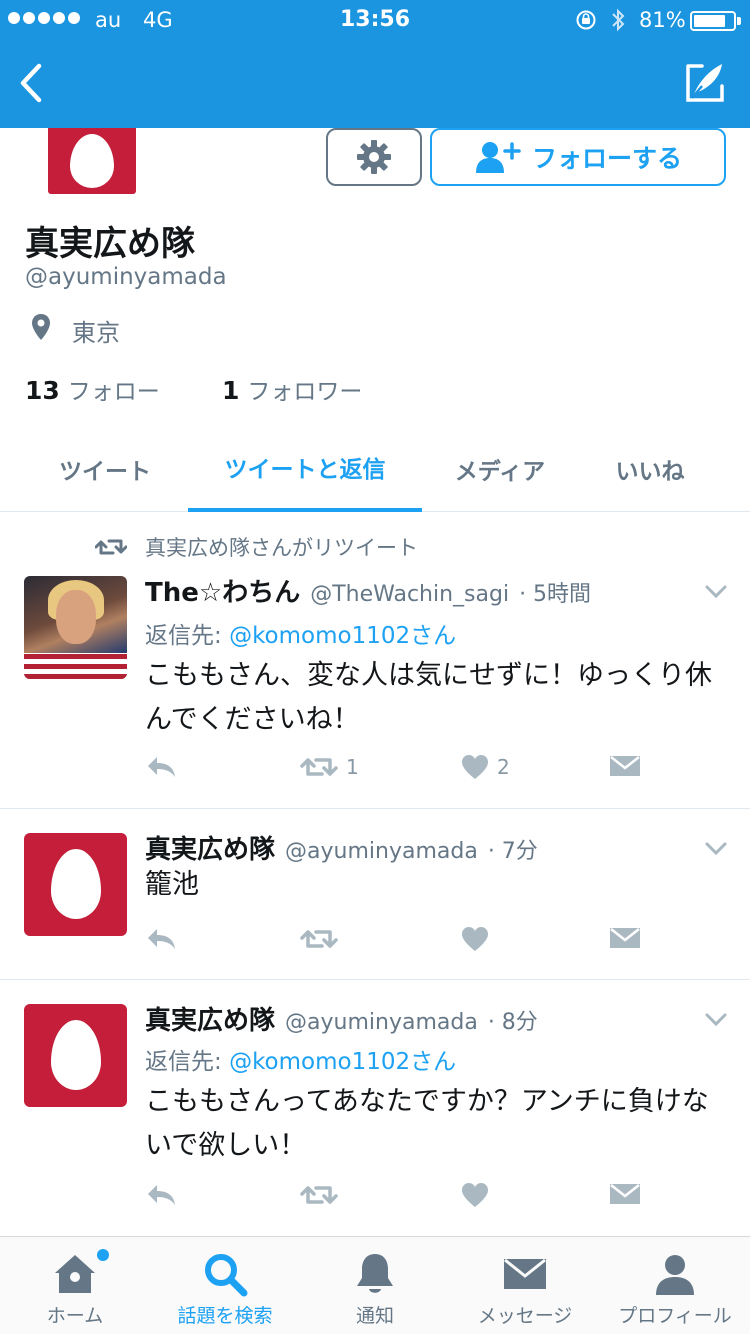 Image resolution: width=750 pixels, height=1334 pixels. Describe the element at coordinates (606, 158) in the screenshot. I see `follow-button-label: フォローする` at that location.